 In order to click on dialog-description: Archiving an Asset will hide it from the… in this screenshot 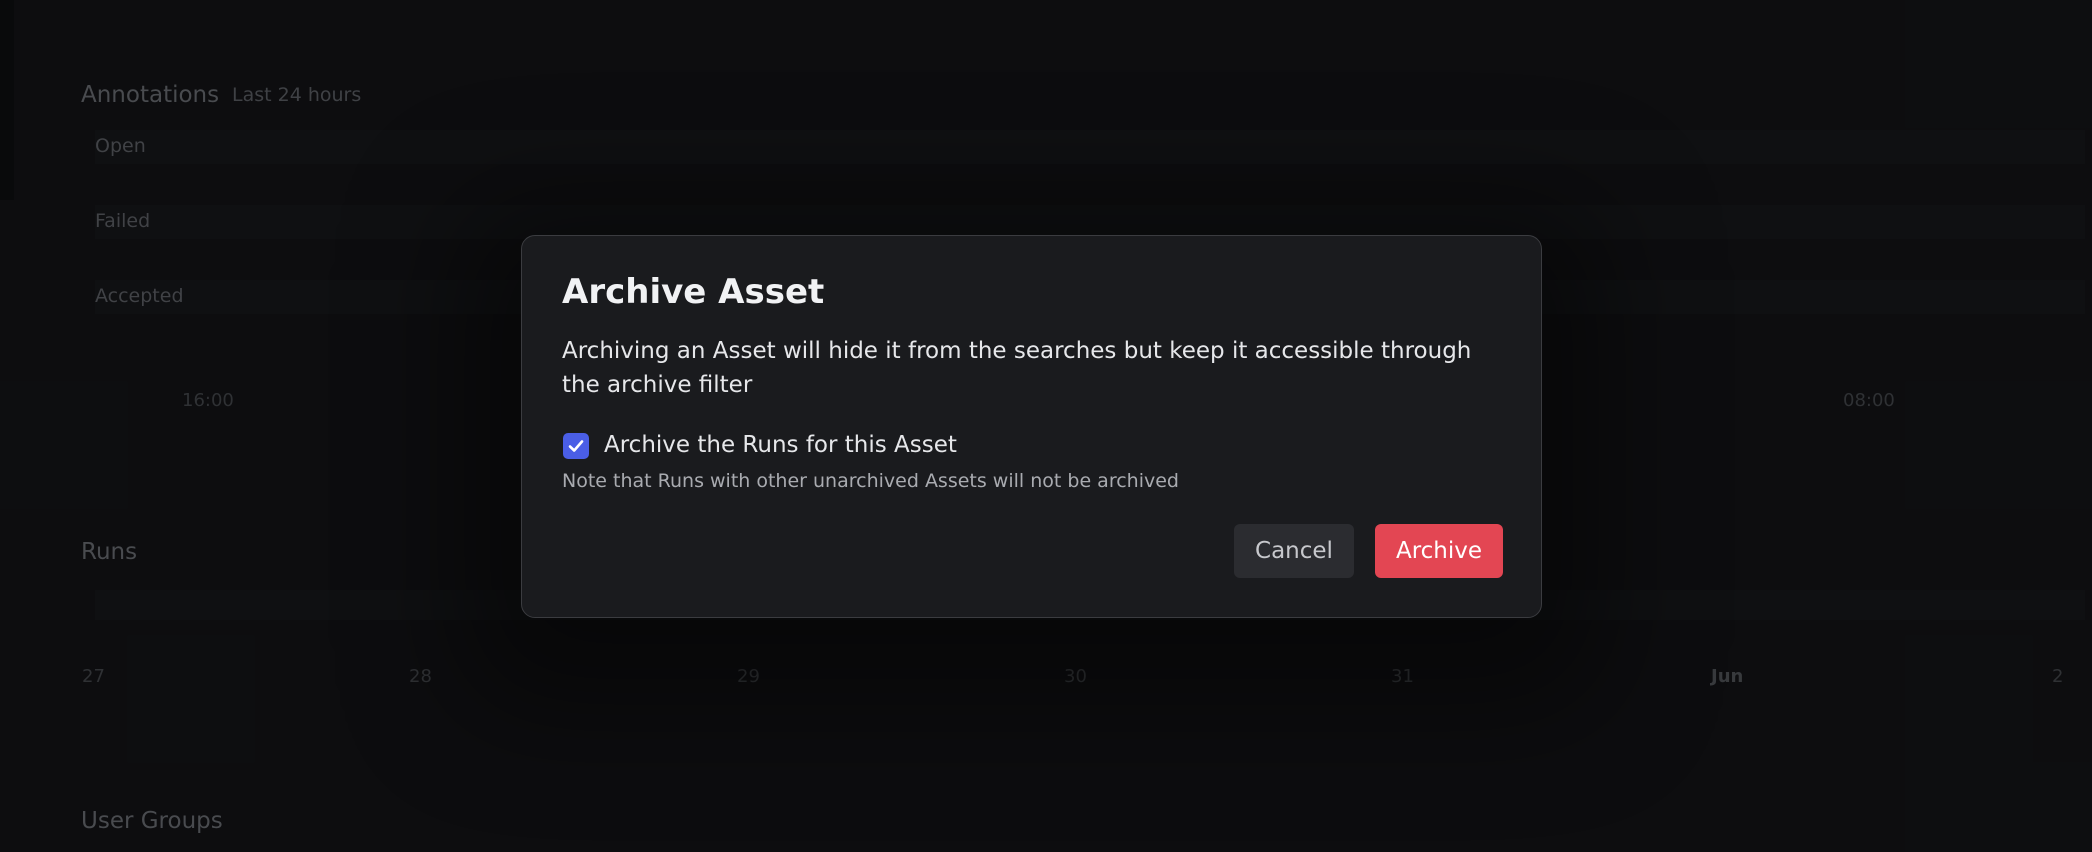, I will do `click(1017, 368)`.